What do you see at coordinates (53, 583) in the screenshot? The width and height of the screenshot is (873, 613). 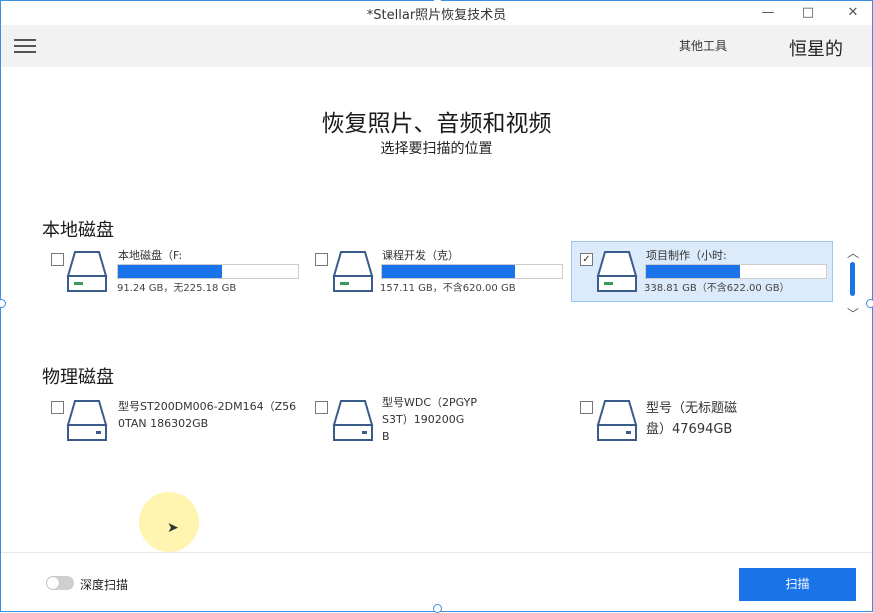 I see `toggle-knob` at bounding box center [53, 583].